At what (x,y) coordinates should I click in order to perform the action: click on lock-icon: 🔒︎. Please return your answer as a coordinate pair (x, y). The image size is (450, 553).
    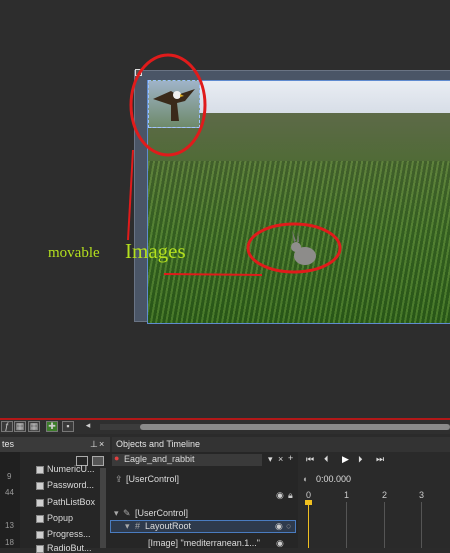
    Looking at the image, I should click on (290, 495).